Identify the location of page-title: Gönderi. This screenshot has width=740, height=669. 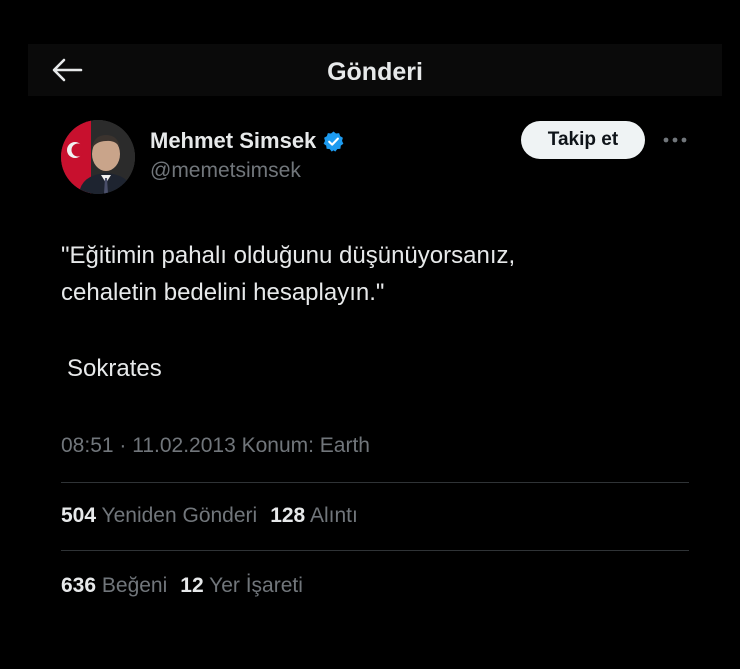
(375, 72).